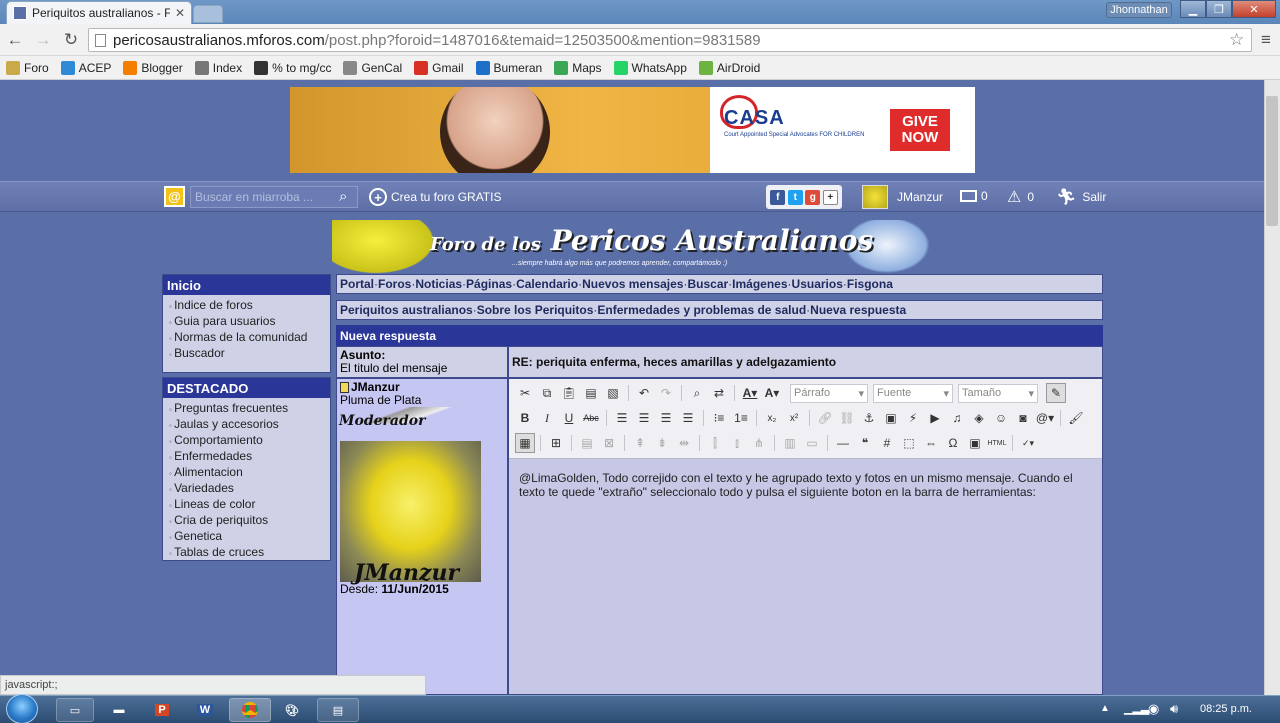 The image size is (1280, 723). Describe the element at coordinates (591, 393) in the screenshot. I see `paste-text-icon: ▤` at that location.